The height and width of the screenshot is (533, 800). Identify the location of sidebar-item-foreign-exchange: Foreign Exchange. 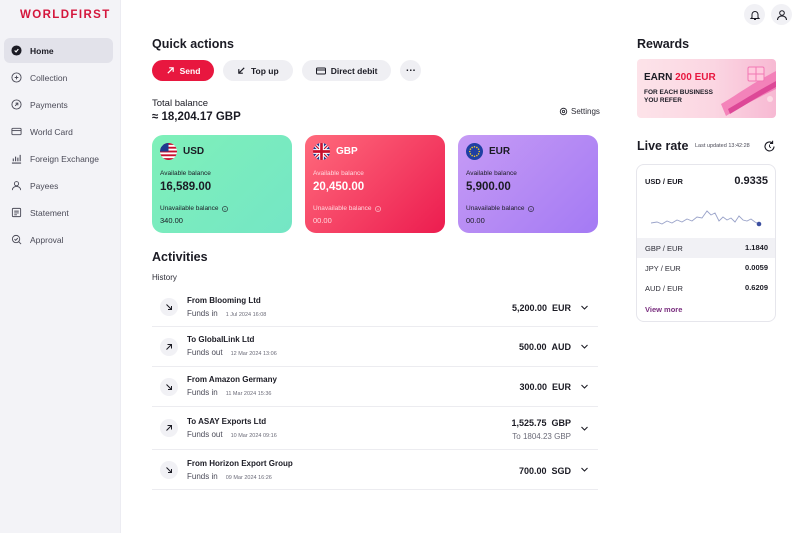
(58, 158).